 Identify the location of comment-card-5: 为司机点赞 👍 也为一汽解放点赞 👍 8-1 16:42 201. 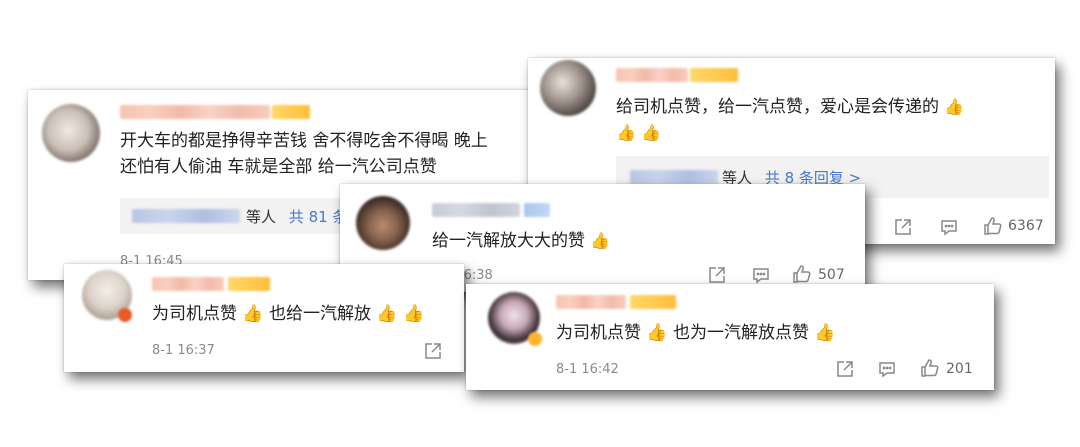
(730, 337).